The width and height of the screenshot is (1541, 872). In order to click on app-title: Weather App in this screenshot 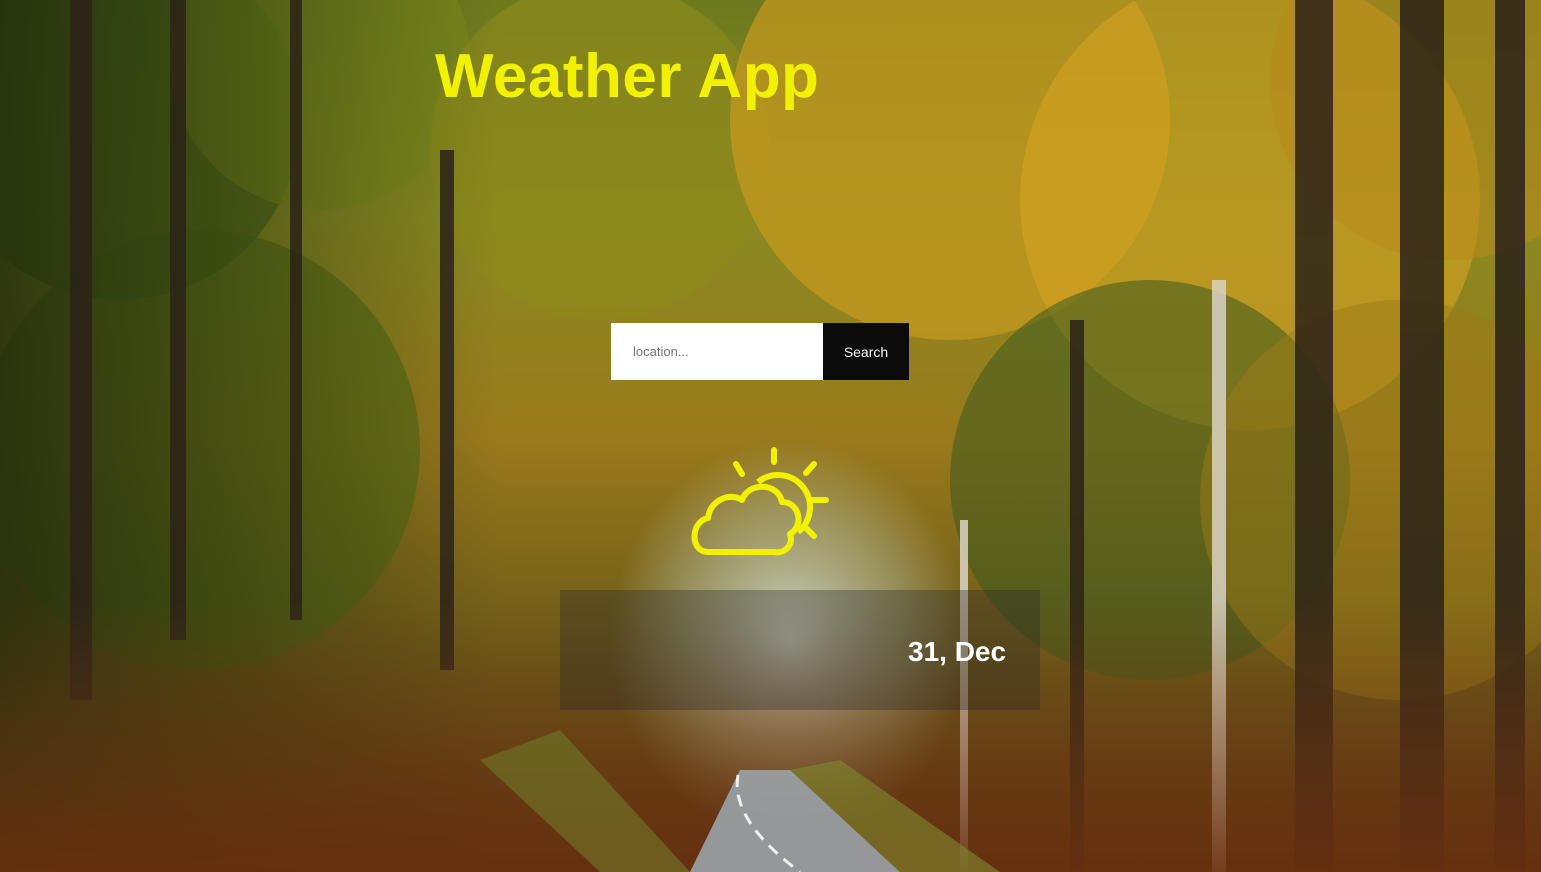, I will do `click(627, 76)`.